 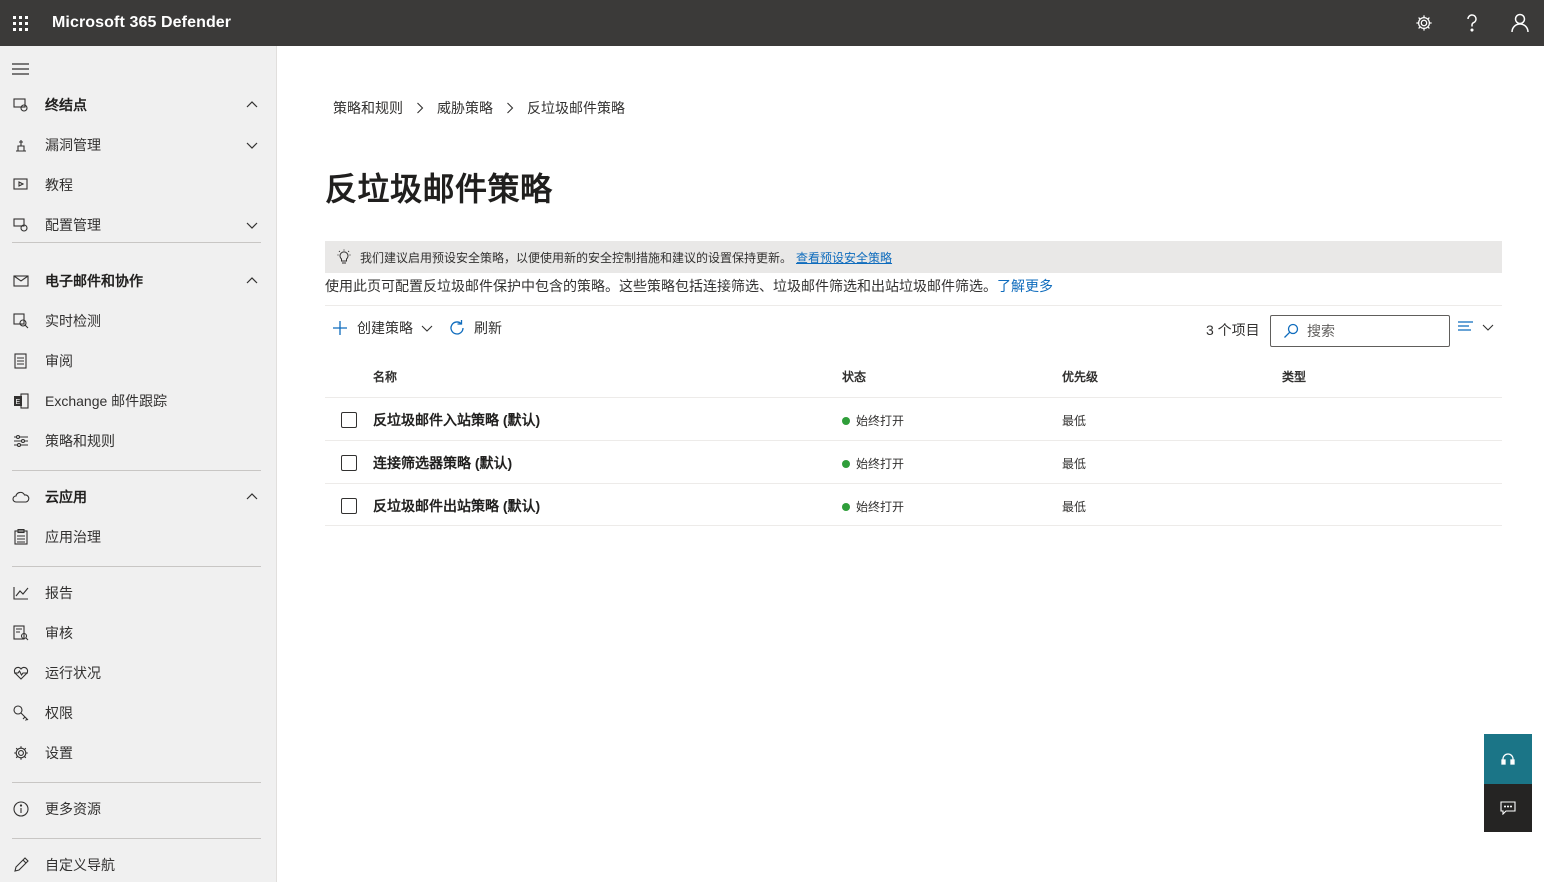 What do you see at coordinates (385, 376) in the screenshot?
I see `column-header-name: 名称` at bounding box center [385, 376].